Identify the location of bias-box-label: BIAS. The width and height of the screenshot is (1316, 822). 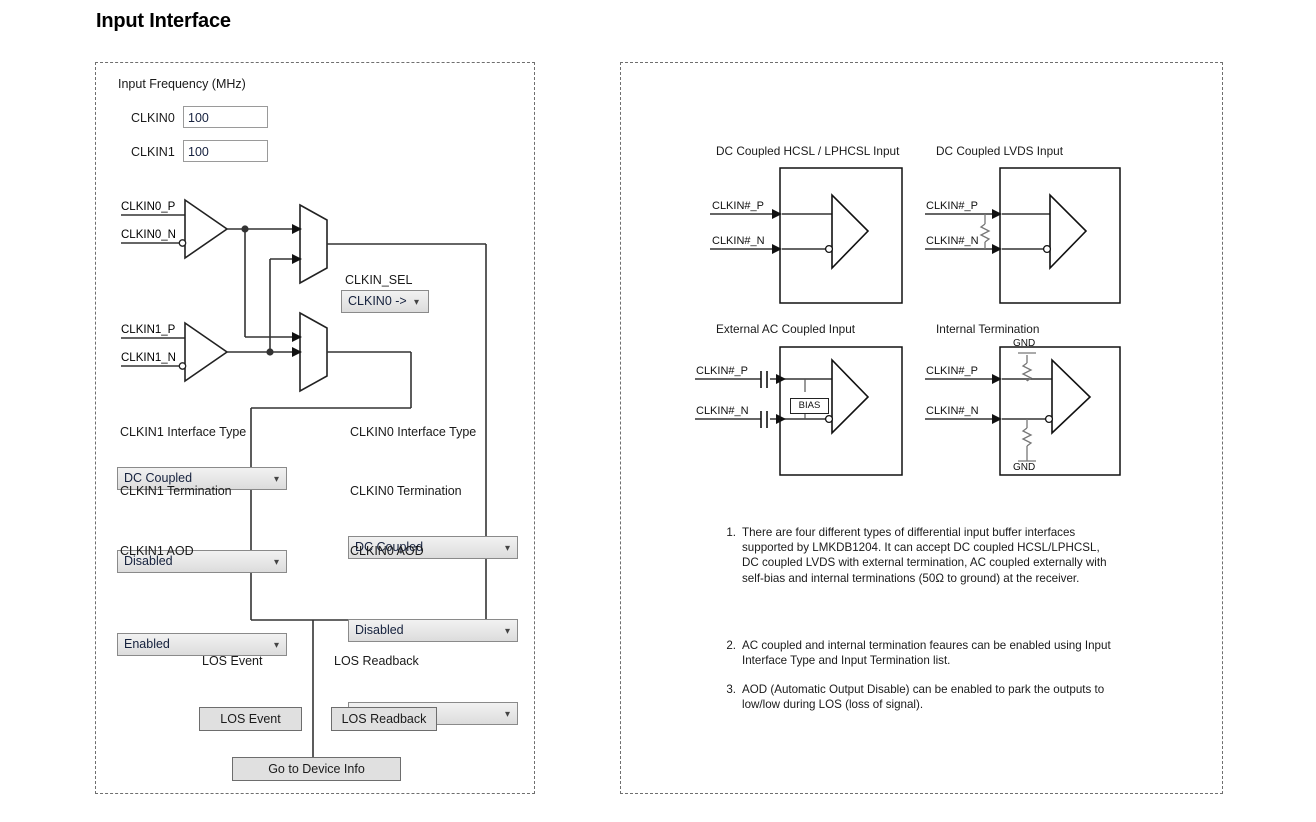
(809, 406).